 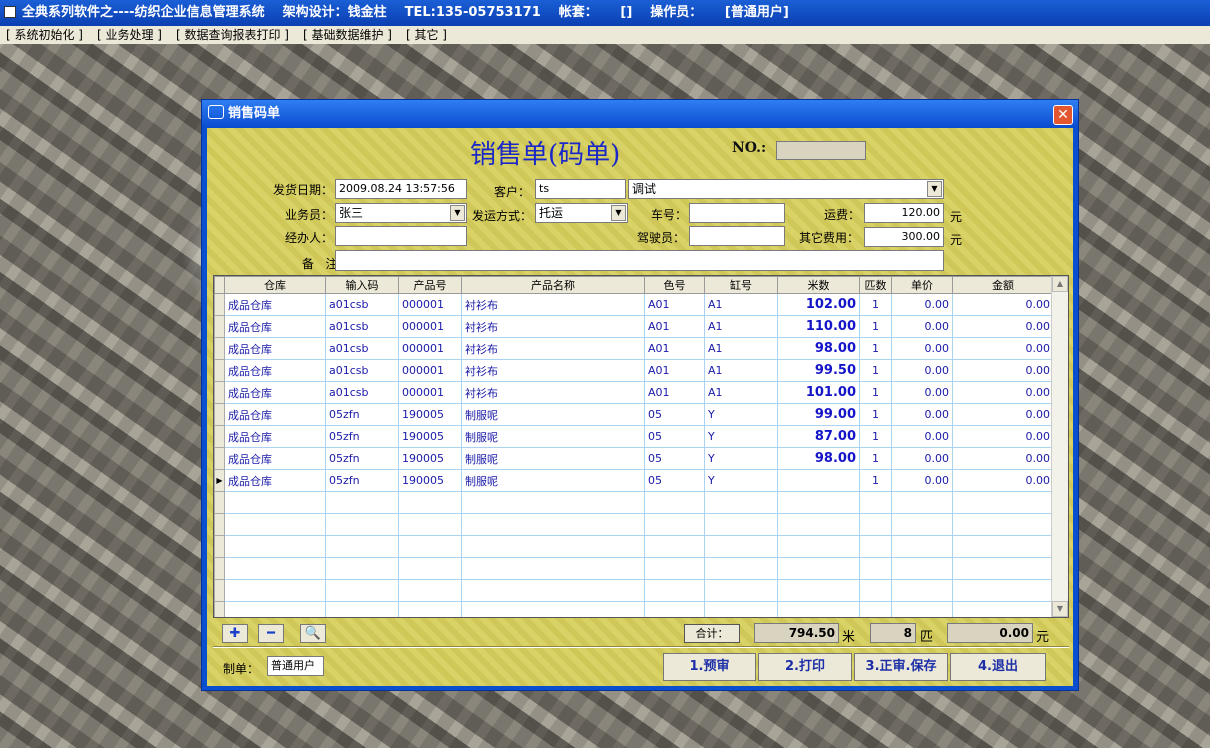 I want to click on total-button: 合计：, so click(x=712, y=633).